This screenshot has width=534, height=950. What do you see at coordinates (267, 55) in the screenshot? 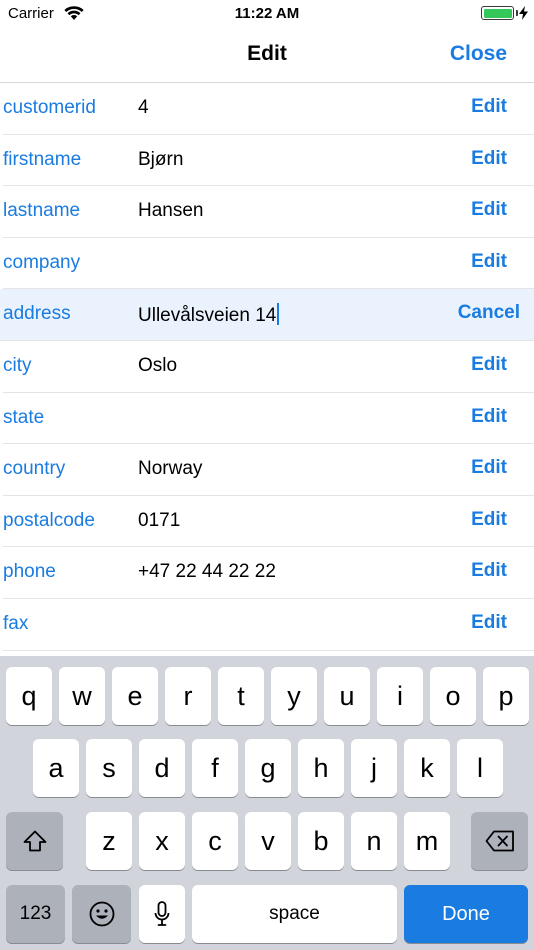
I see `navigation-bar: Edit Close` at bounding box center [267, 55].